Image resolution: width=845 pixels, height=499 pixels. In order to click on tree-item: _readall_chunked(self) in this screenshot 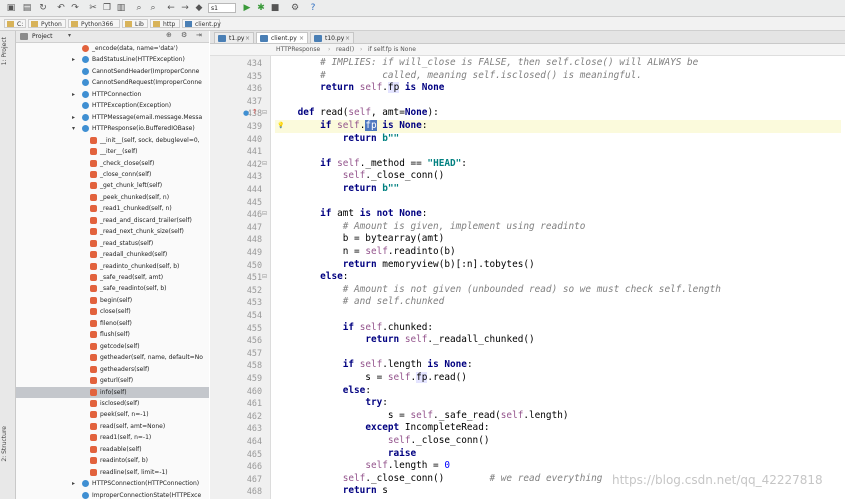, I will do `click(112, 254)`.